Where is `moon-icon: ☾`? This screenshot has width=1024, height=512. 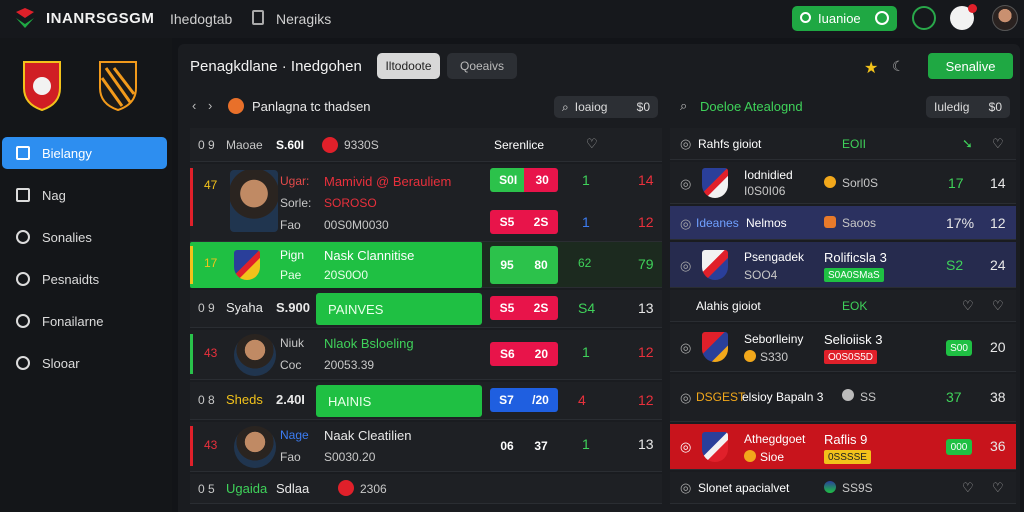
moon-icon: ☾ is located at coordinates (898, 66).